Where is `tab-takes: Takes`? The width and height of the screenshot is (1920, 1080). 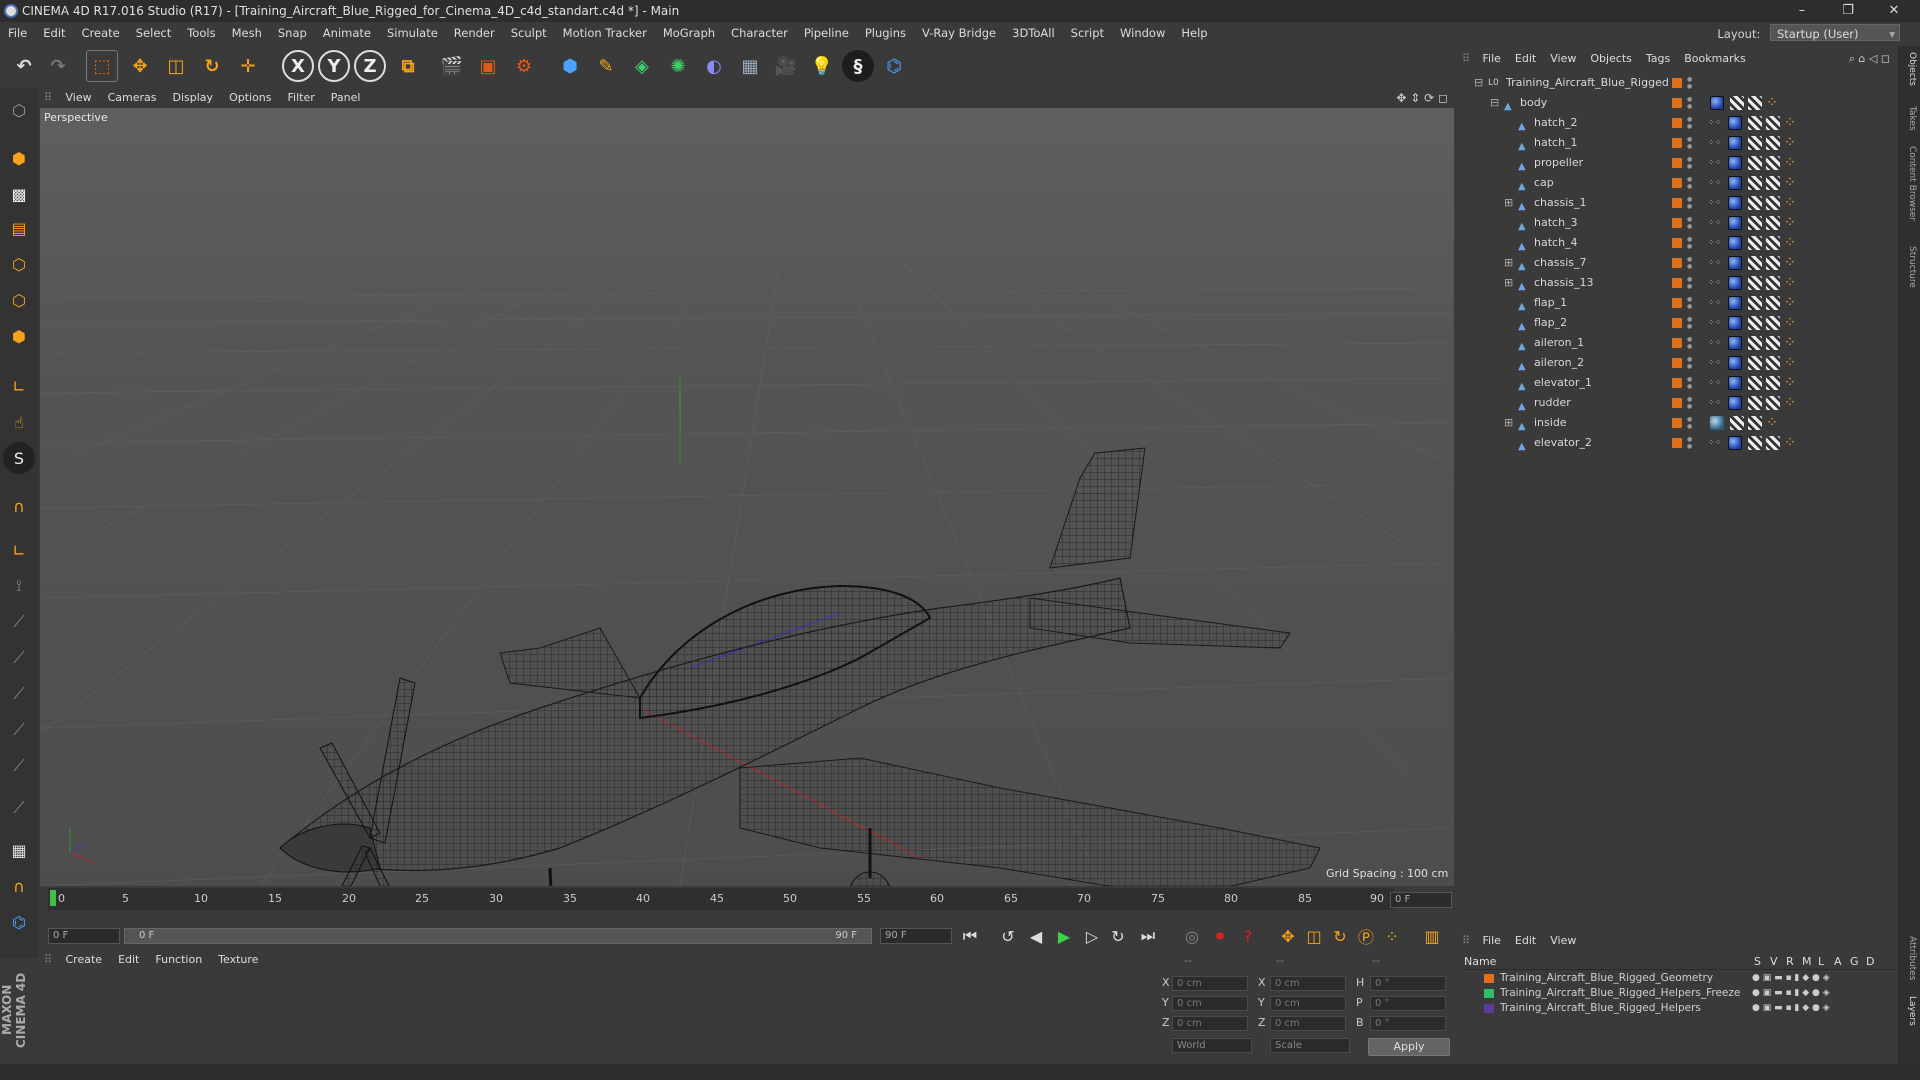
tab-takes: Takes is located at coordinates (1909, 118).